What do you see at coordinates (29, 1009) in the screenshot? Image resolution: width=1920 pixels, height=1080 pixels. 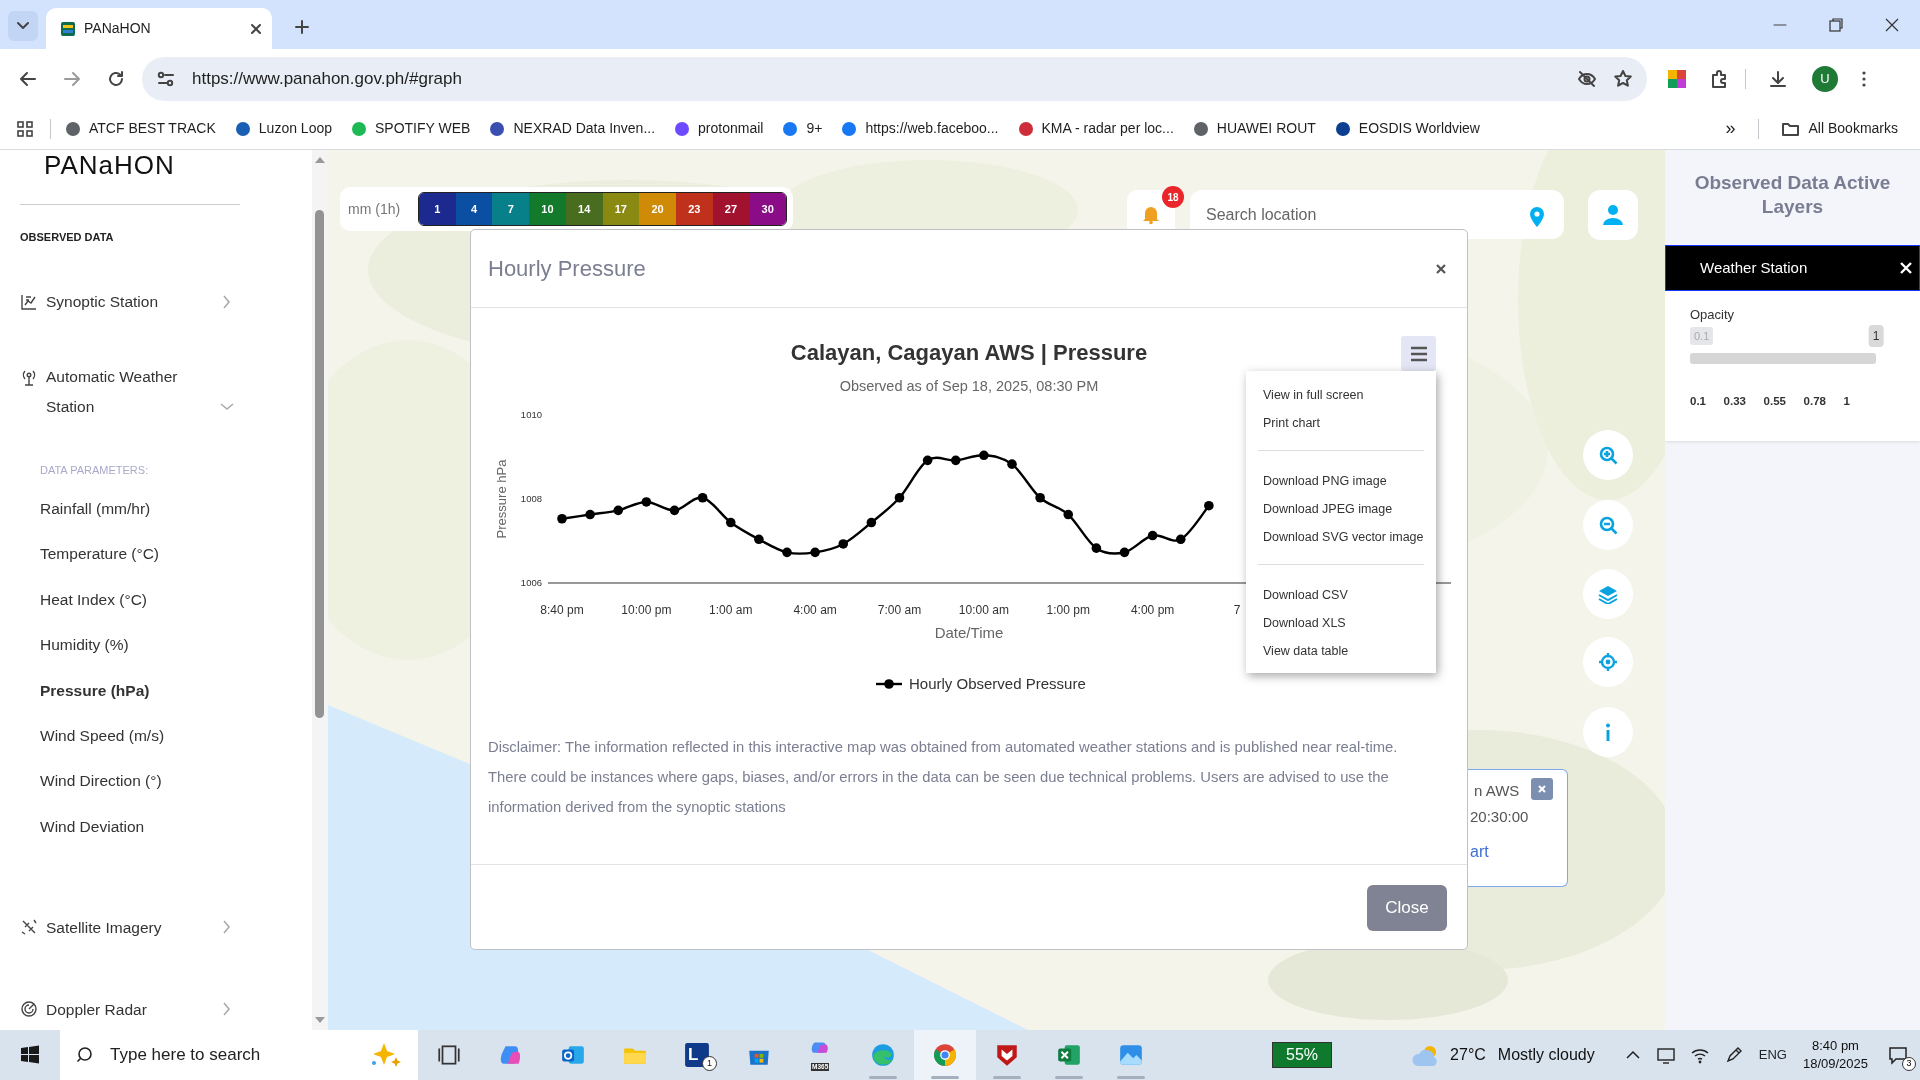 I see `sidebar-icon` at bounding box center [29, 1009].